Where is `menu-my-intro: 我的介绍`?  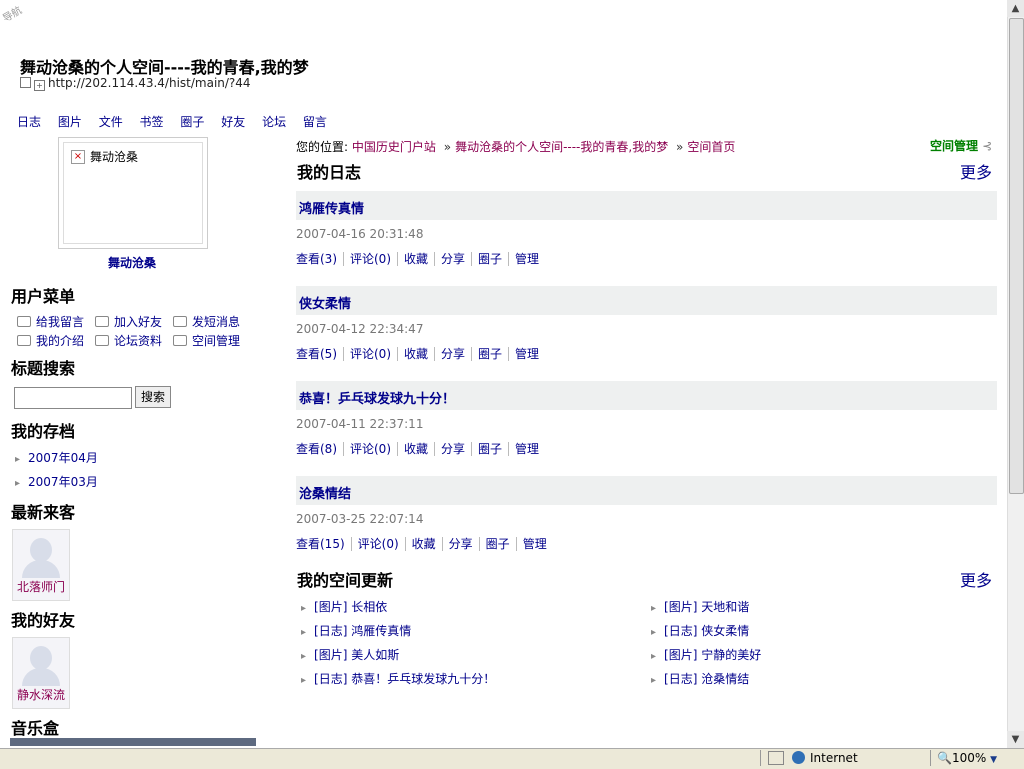 menu-my-intro: 我的介绍 is located at coordinates (50, 340).